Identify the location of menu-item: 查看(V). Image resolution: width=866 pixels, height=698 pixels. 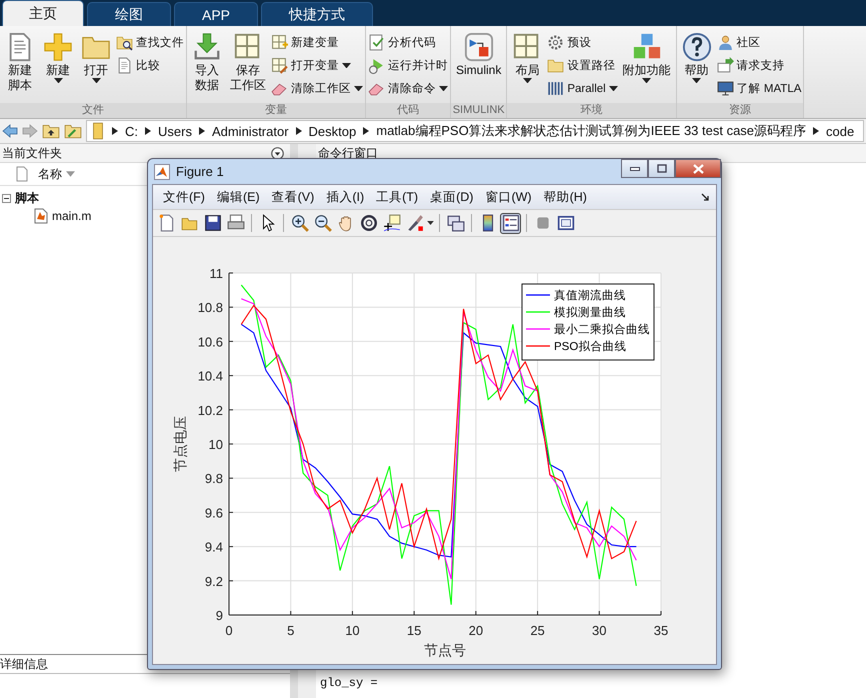
(293, 197).